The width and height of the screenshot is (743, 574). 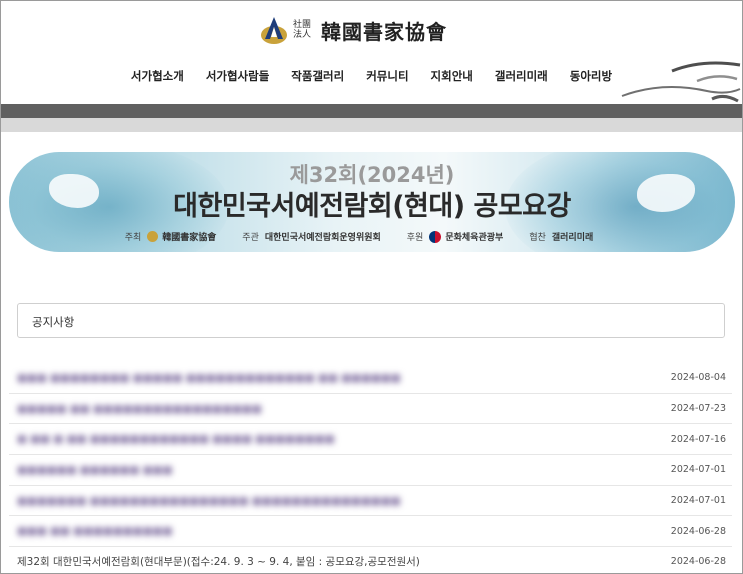 I want to click on nav-item-gallery: 작품갤러리, so click(x=317, y=76).